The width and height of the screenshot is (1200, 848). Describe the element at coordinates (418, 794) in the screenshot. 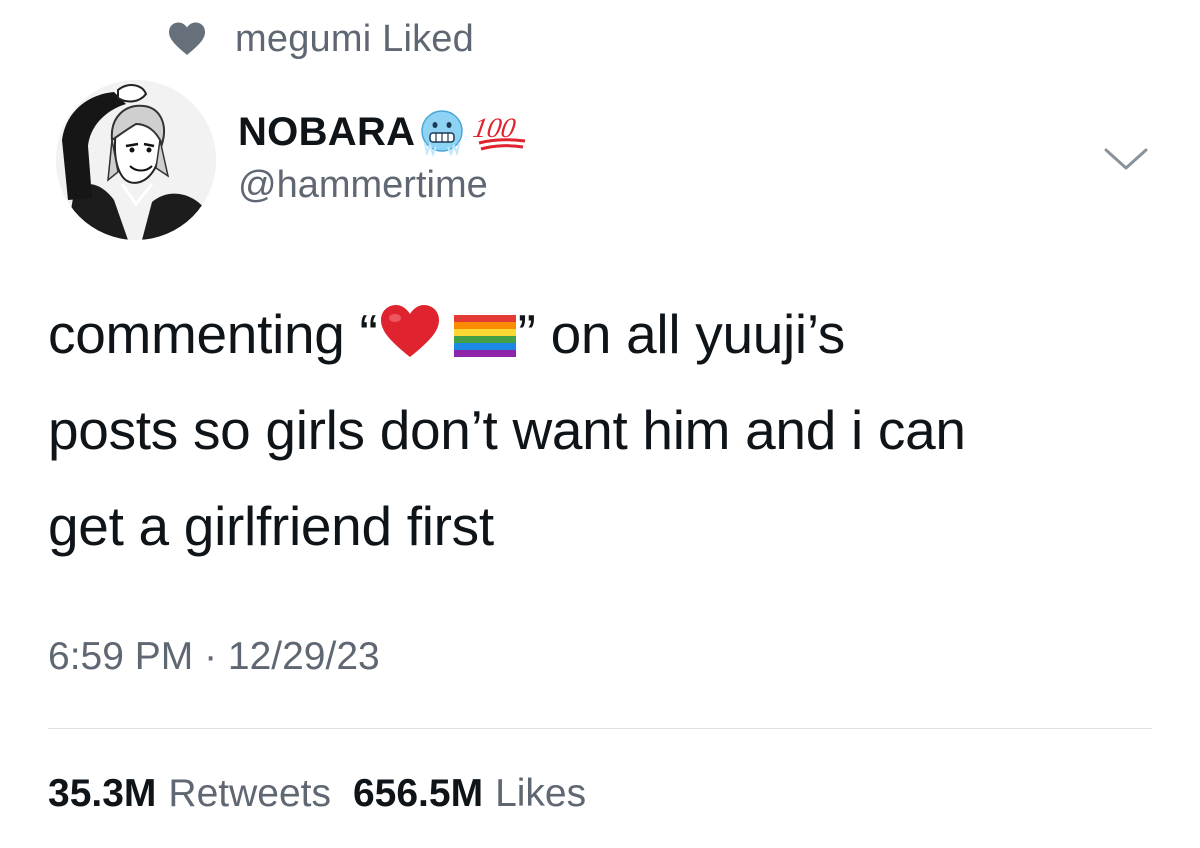

I see `likes-count: 656.5M` at that location.